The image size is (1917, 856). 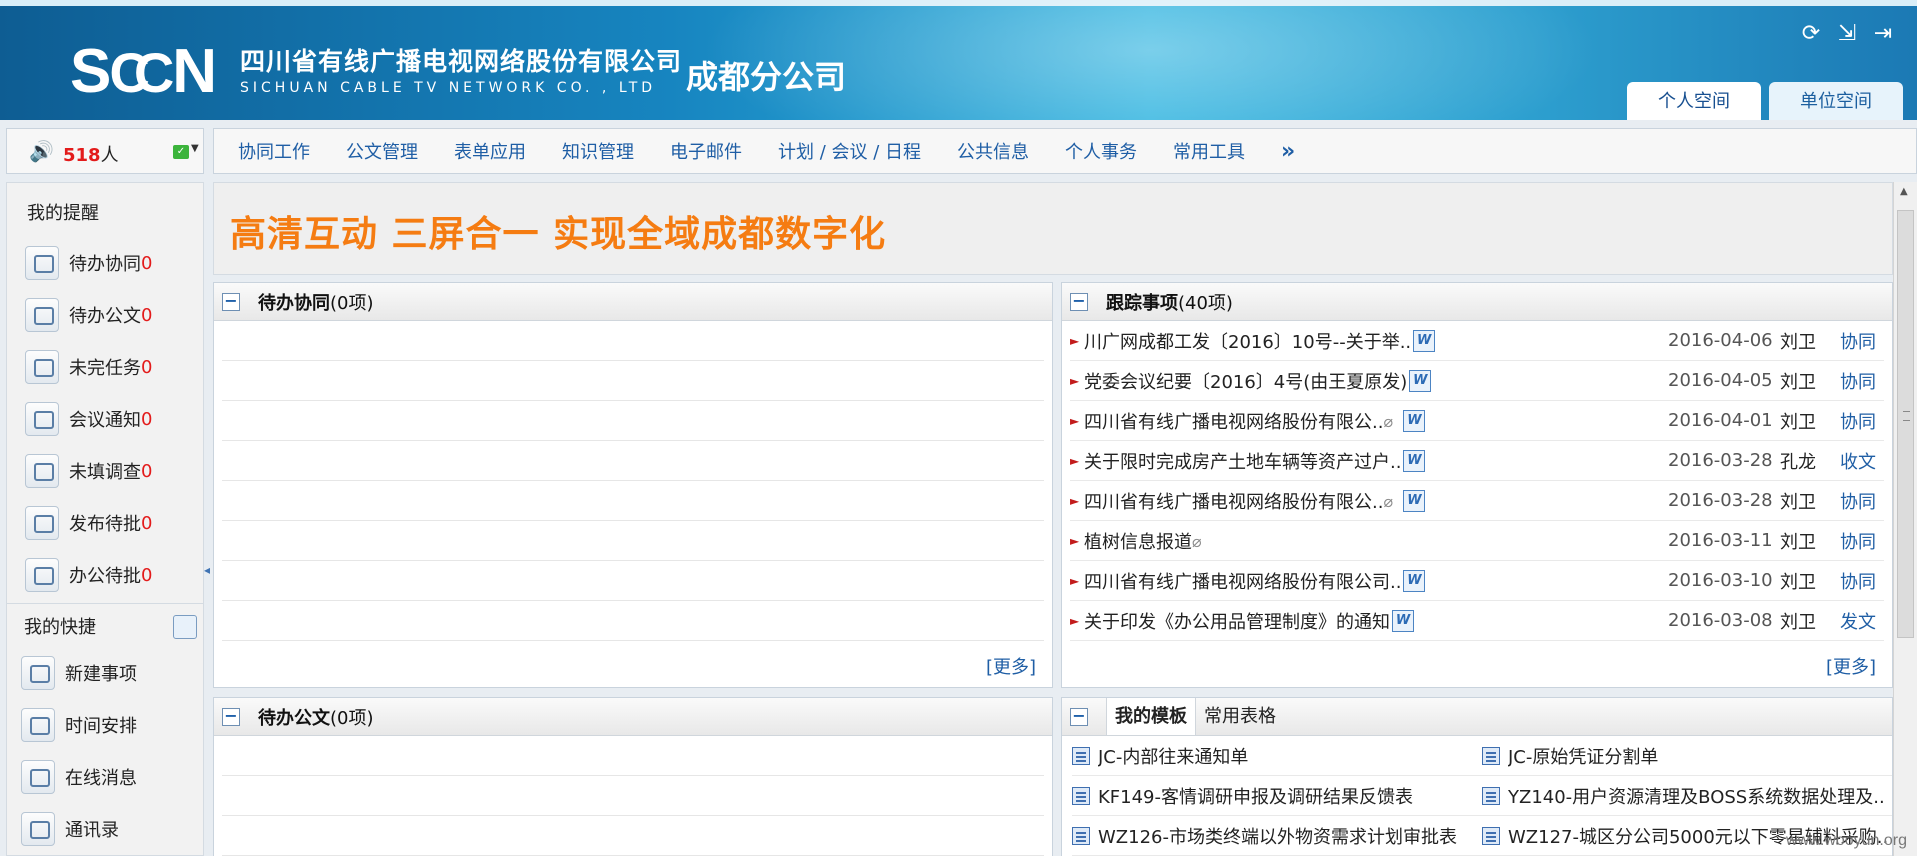 What do you see at coordinates (195, 148) in the screenshot?
I see `chevron-down-icon: ▼` at bounding box center [195, 148].